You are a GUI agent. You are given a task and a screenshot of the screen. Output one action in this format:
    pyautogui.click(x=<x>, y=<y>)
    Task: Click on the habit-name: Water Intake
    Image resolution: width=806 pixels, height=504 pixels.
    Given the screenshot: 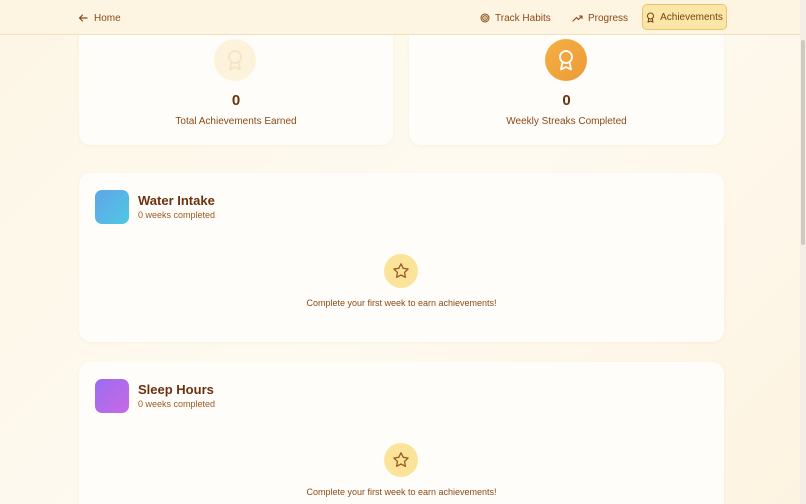 What is the action you would take?
    pyautogui.click(x=176, y=200)
    